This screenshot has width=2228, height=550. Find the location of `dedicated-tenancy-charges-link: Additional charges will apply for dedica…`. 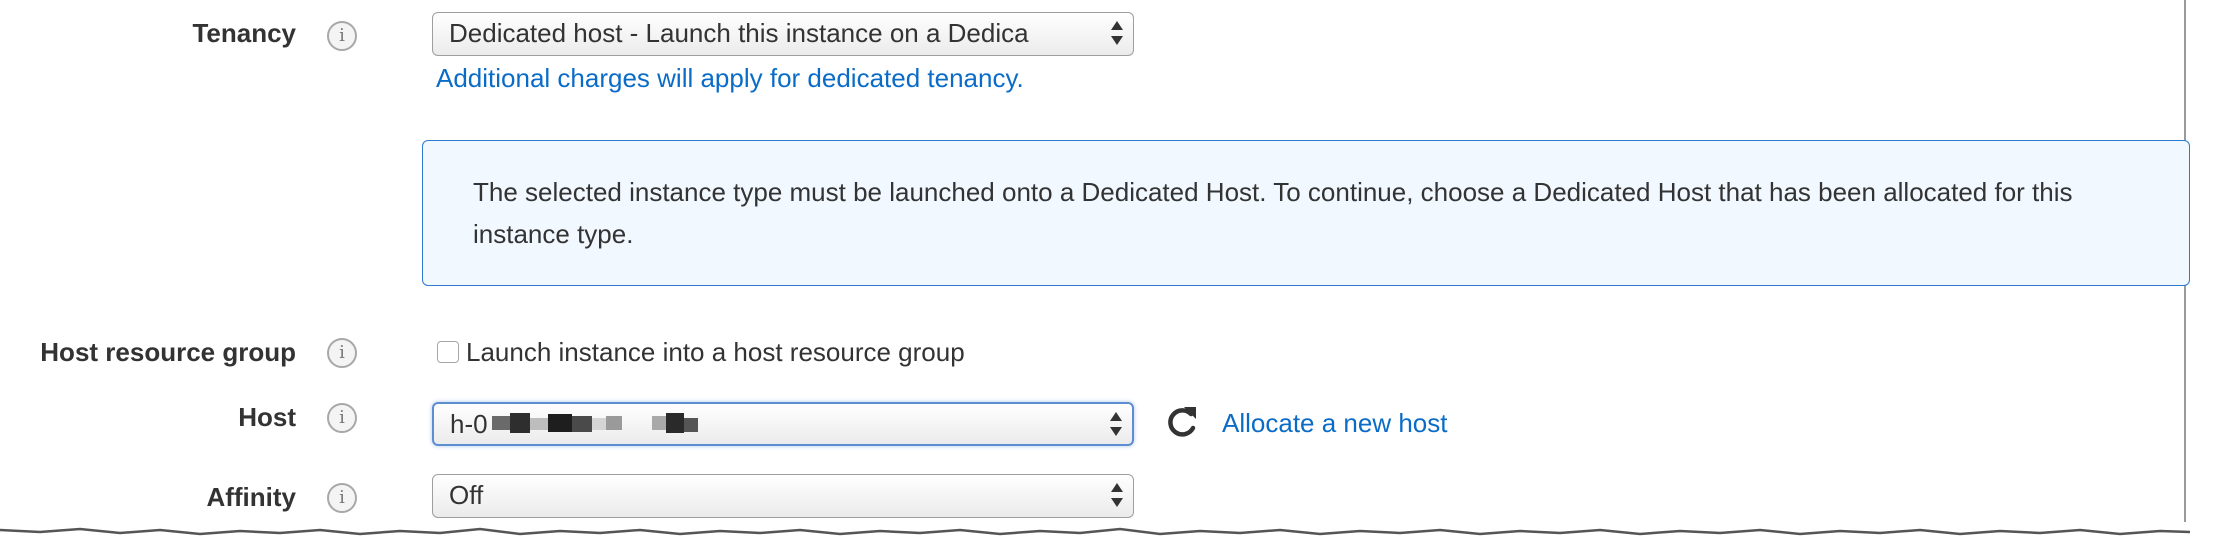

dedicated-tenancy-charges-link: Additional charges will apply for dedica… is located at coordinates (730, 78).